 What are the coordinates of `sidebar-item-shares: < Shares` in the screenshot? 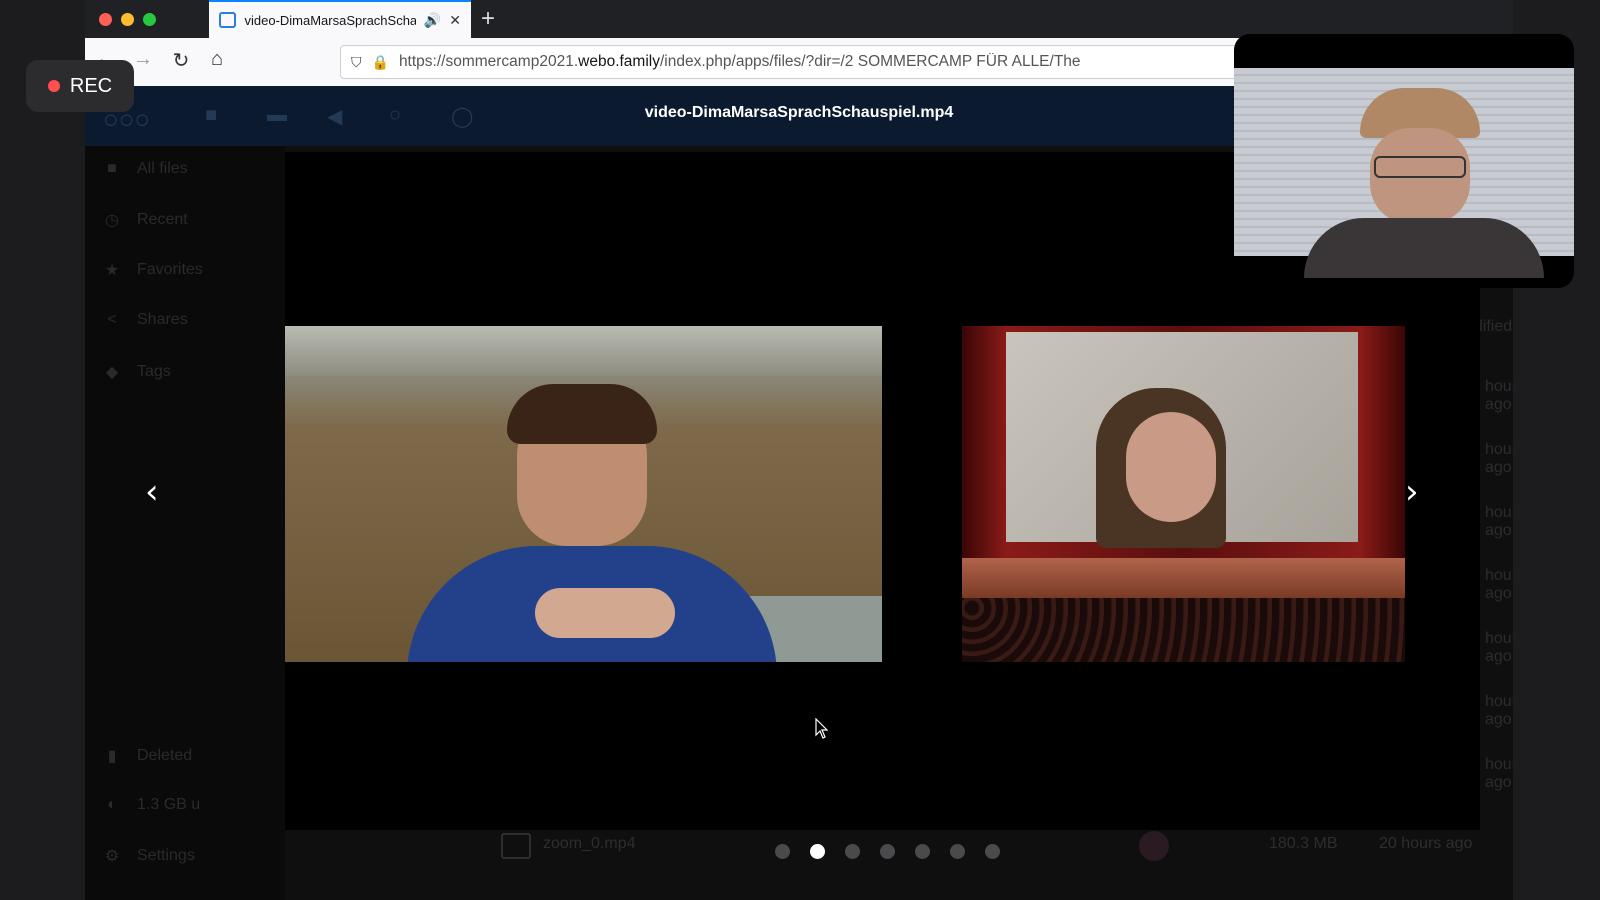 It's located at (145, 320).